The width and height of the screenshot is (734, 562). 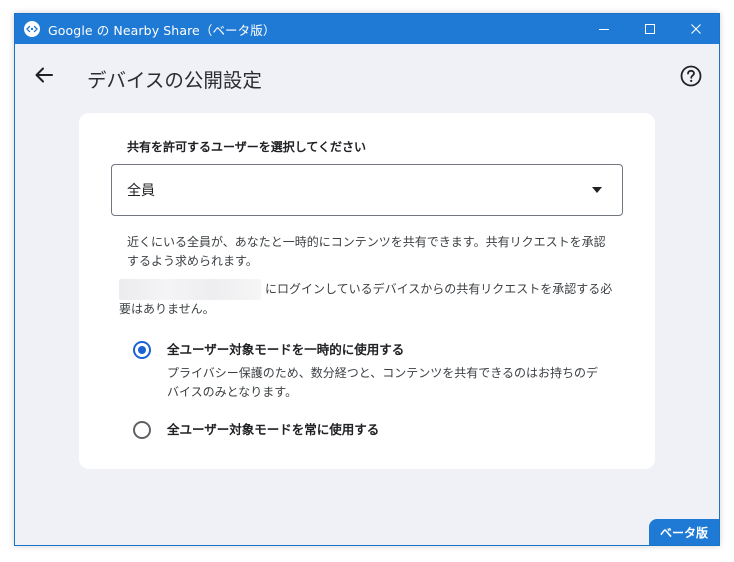 I want to click on title-bar: Google の Nearby Share（ベータ版）, so click(x=367, y=29).